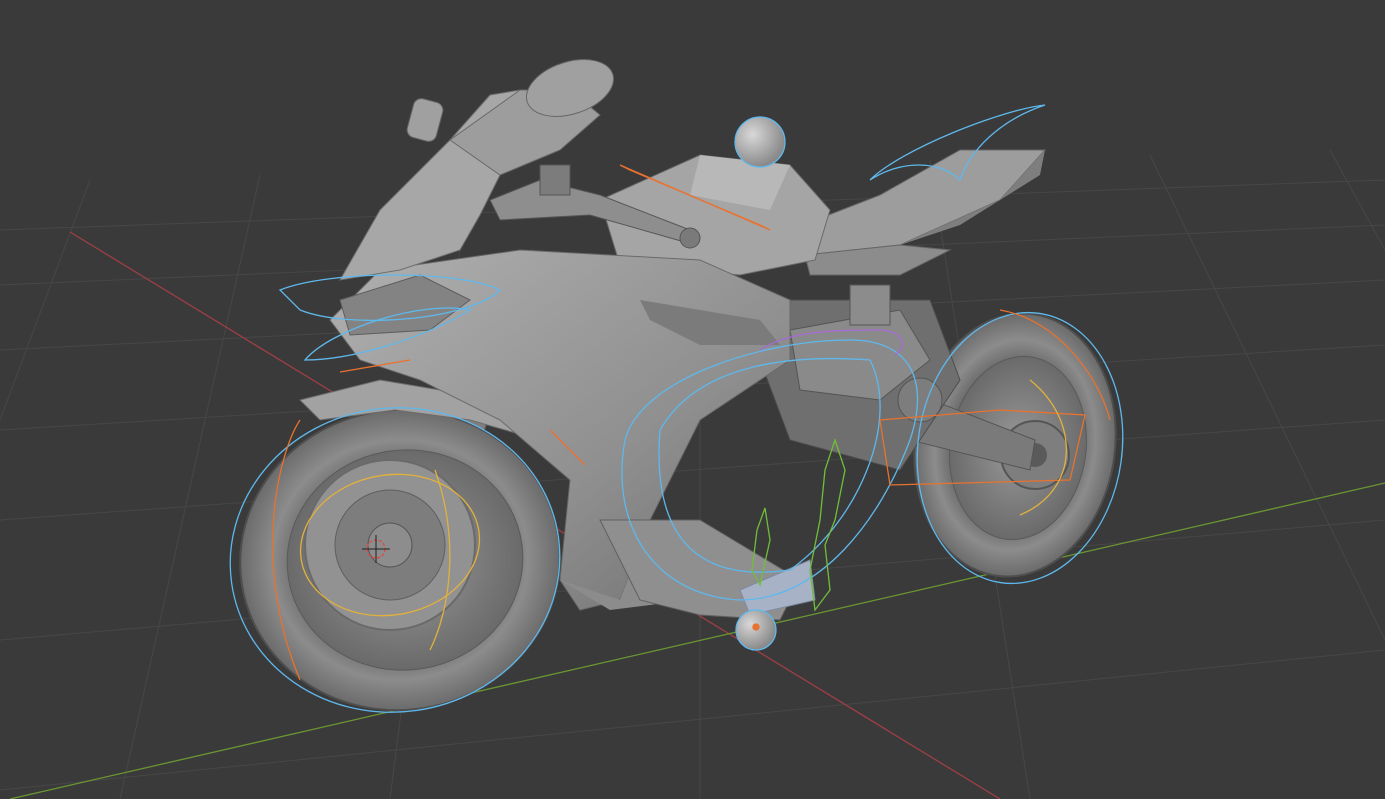  Describe the element at coordinates (918, 202) in the screenshot. I see `tail-section` at that location.